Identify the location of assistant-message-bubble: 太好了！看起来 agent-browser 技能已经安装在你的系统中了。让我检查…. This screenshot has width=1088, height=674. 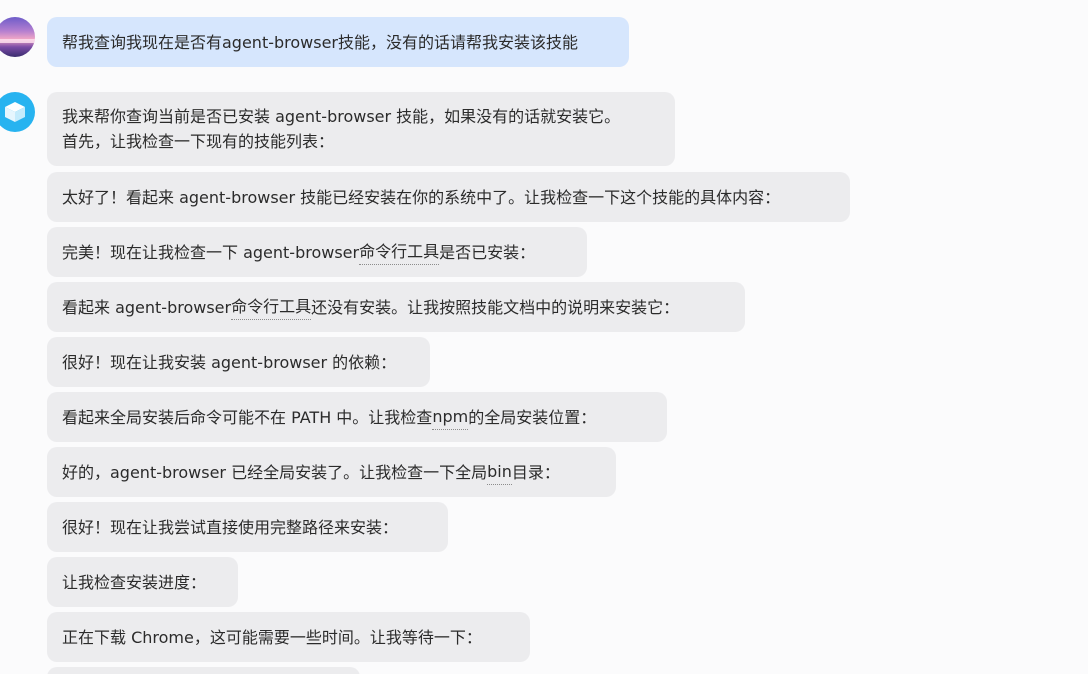
(448, 197).